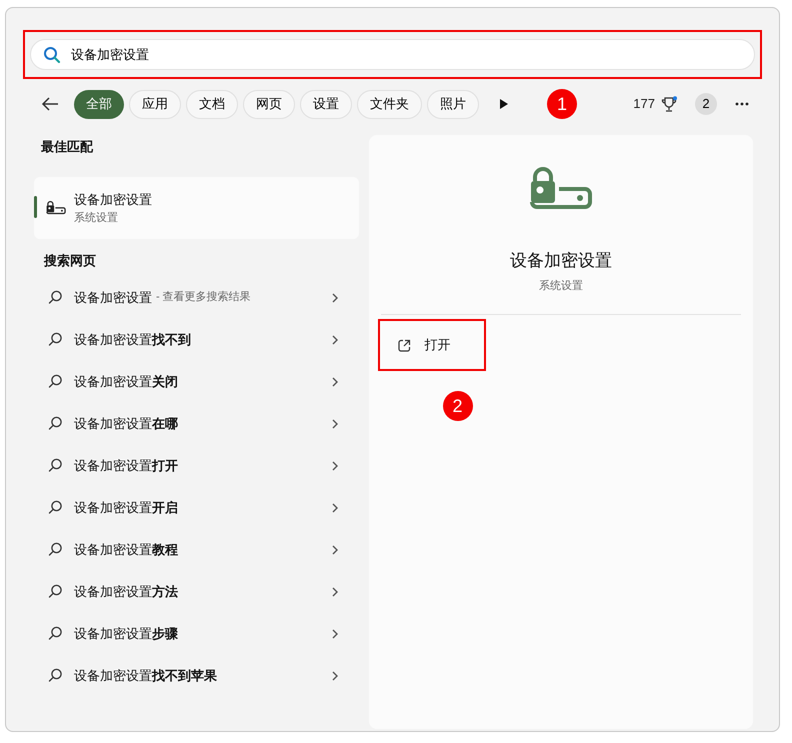  What do you see at coordinates (56, 208) in the screenshot?
I see `lock-drive-icon` at bounding box center [56, 208].